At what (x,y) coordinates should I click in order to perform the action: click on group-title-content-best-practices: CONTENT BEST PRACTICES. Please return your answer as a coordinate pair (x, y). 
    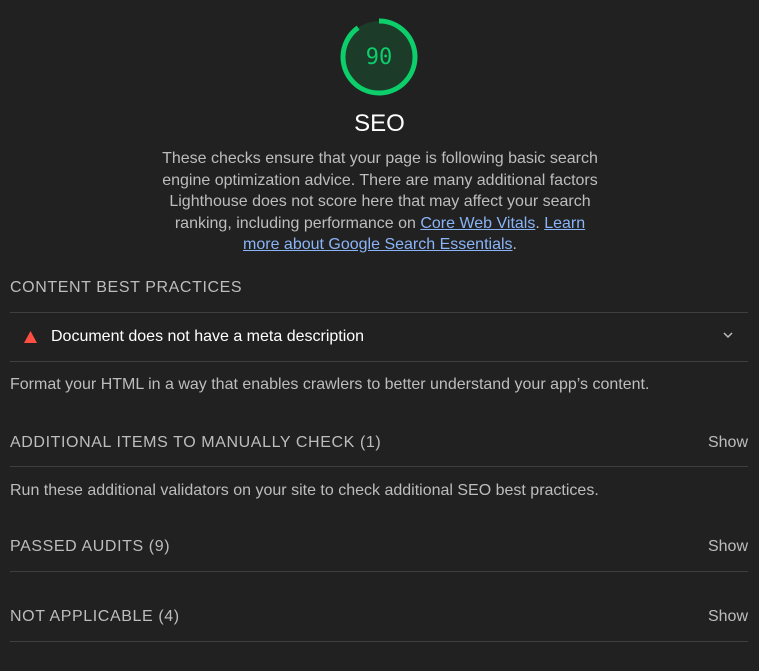
    Looking at the image, I should click on (126, 287).